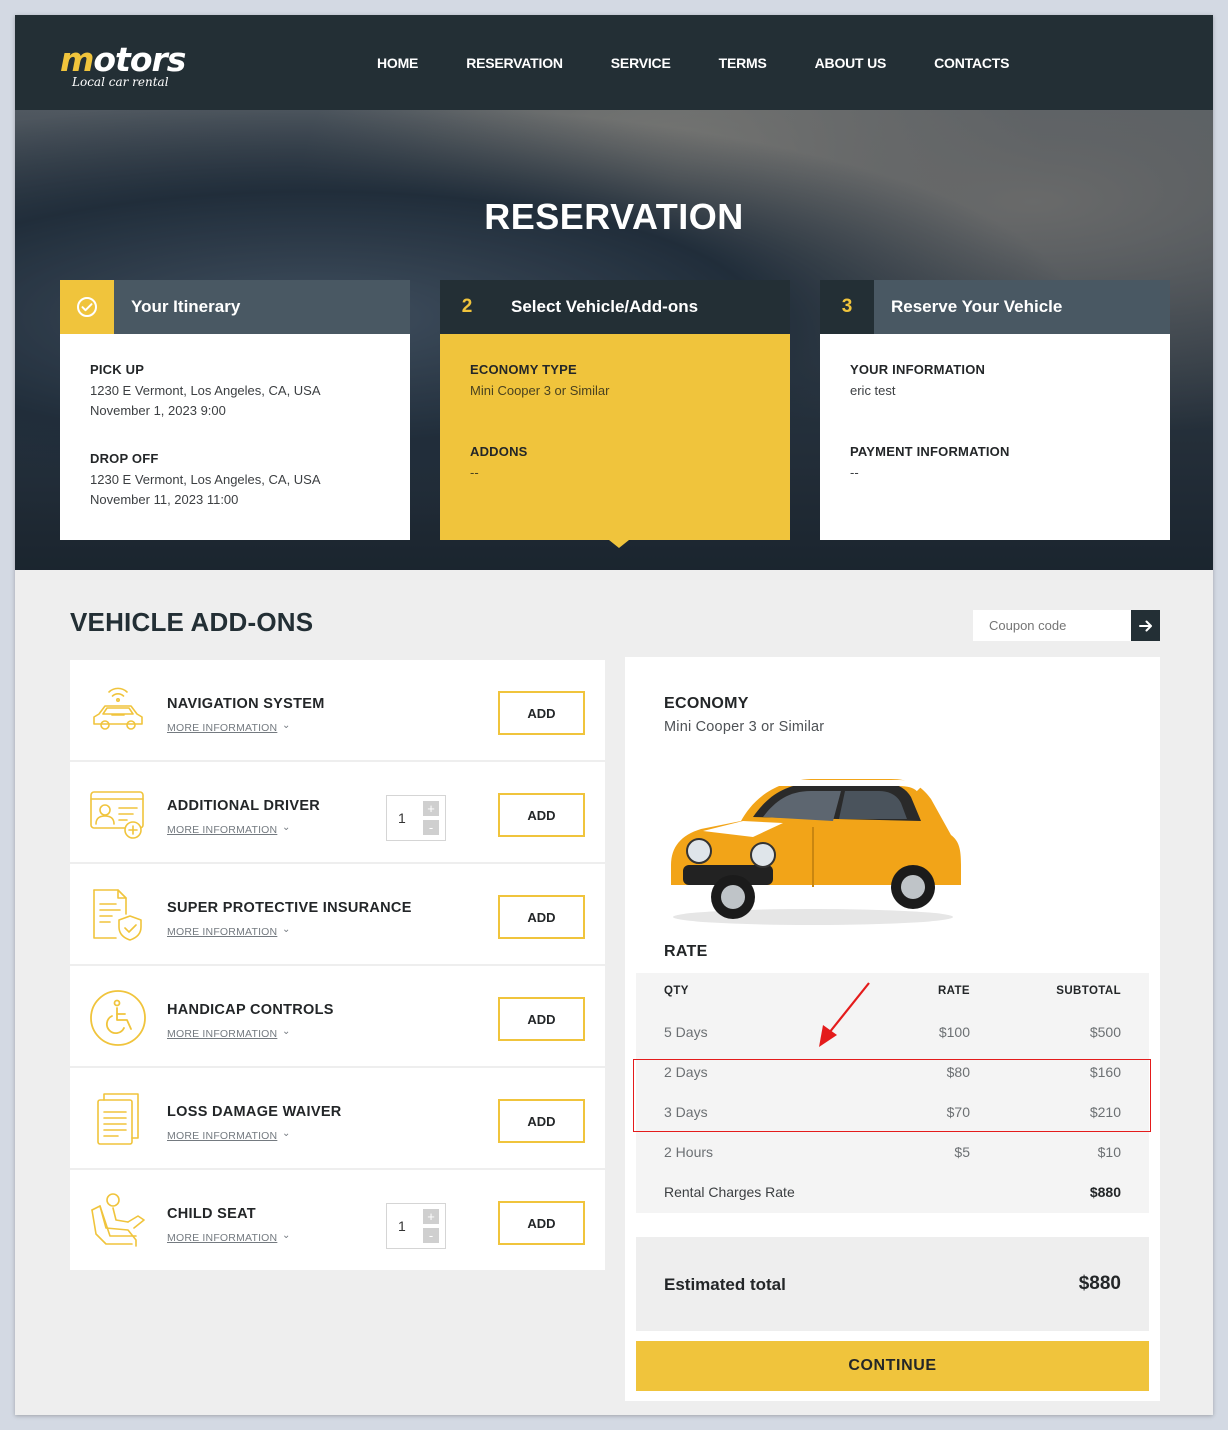 This screenshot has height=1430, width=1228. Describe the element at coordinates (873, 390) in the screenshot. I see `your-information-value: eric test` at that location.